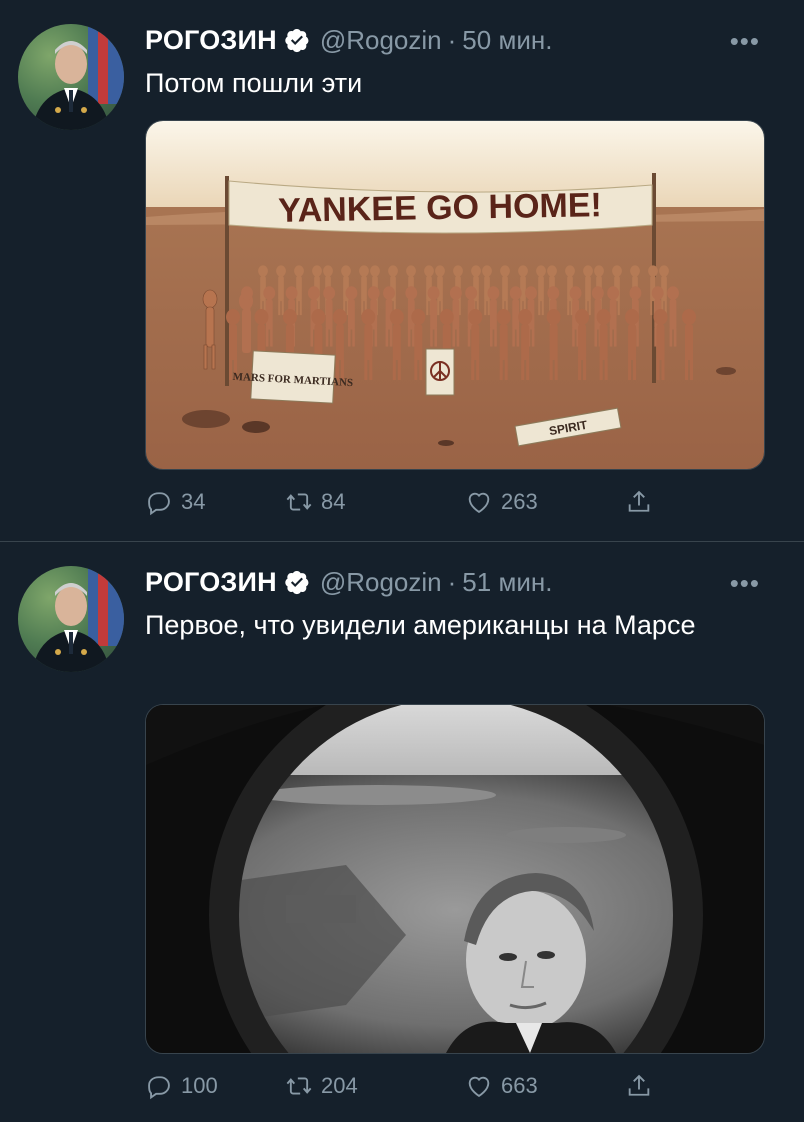 The image size is (804, 1122). What do you see at coordinates (405, 1088) in the screenshot?
I see `tweet-actions: 100 204 663` at bounding box center [405, 1088].